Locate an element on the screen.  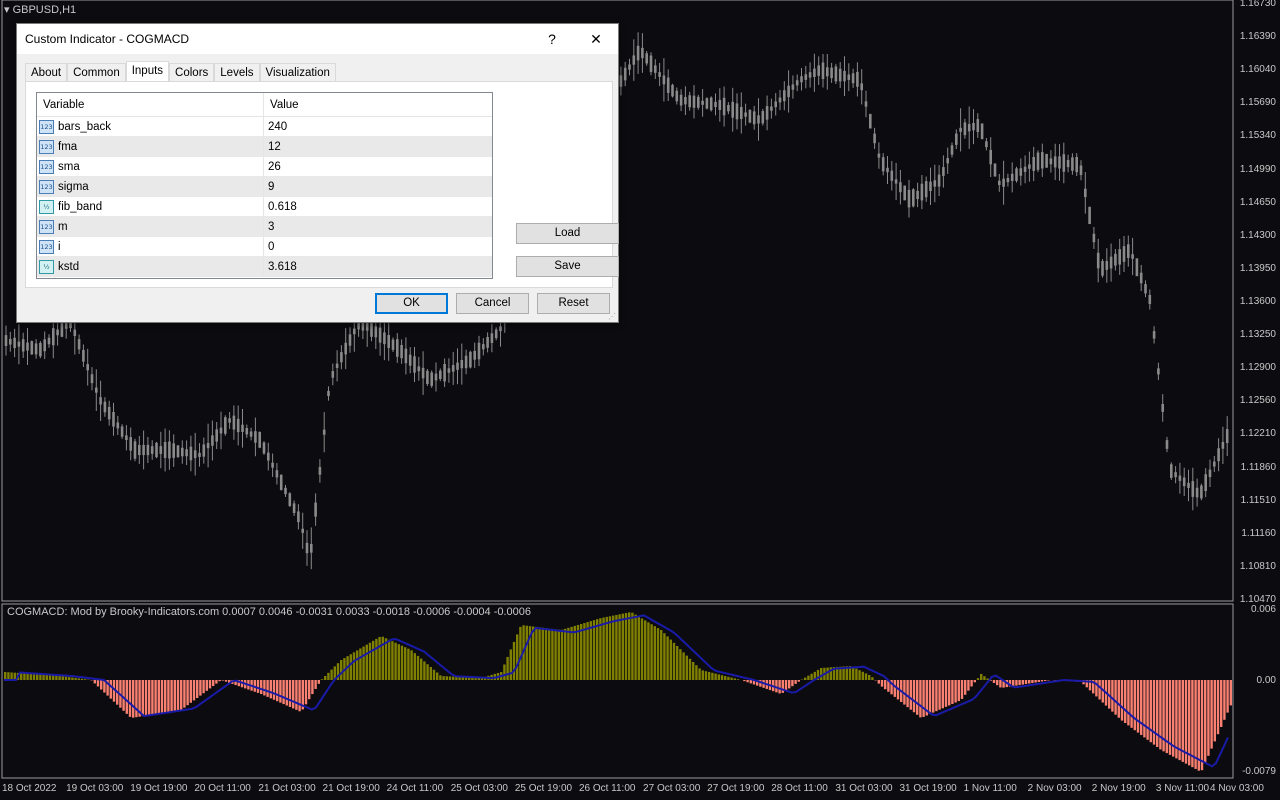
value-cell: 240 is located at coordinates (378, 126).